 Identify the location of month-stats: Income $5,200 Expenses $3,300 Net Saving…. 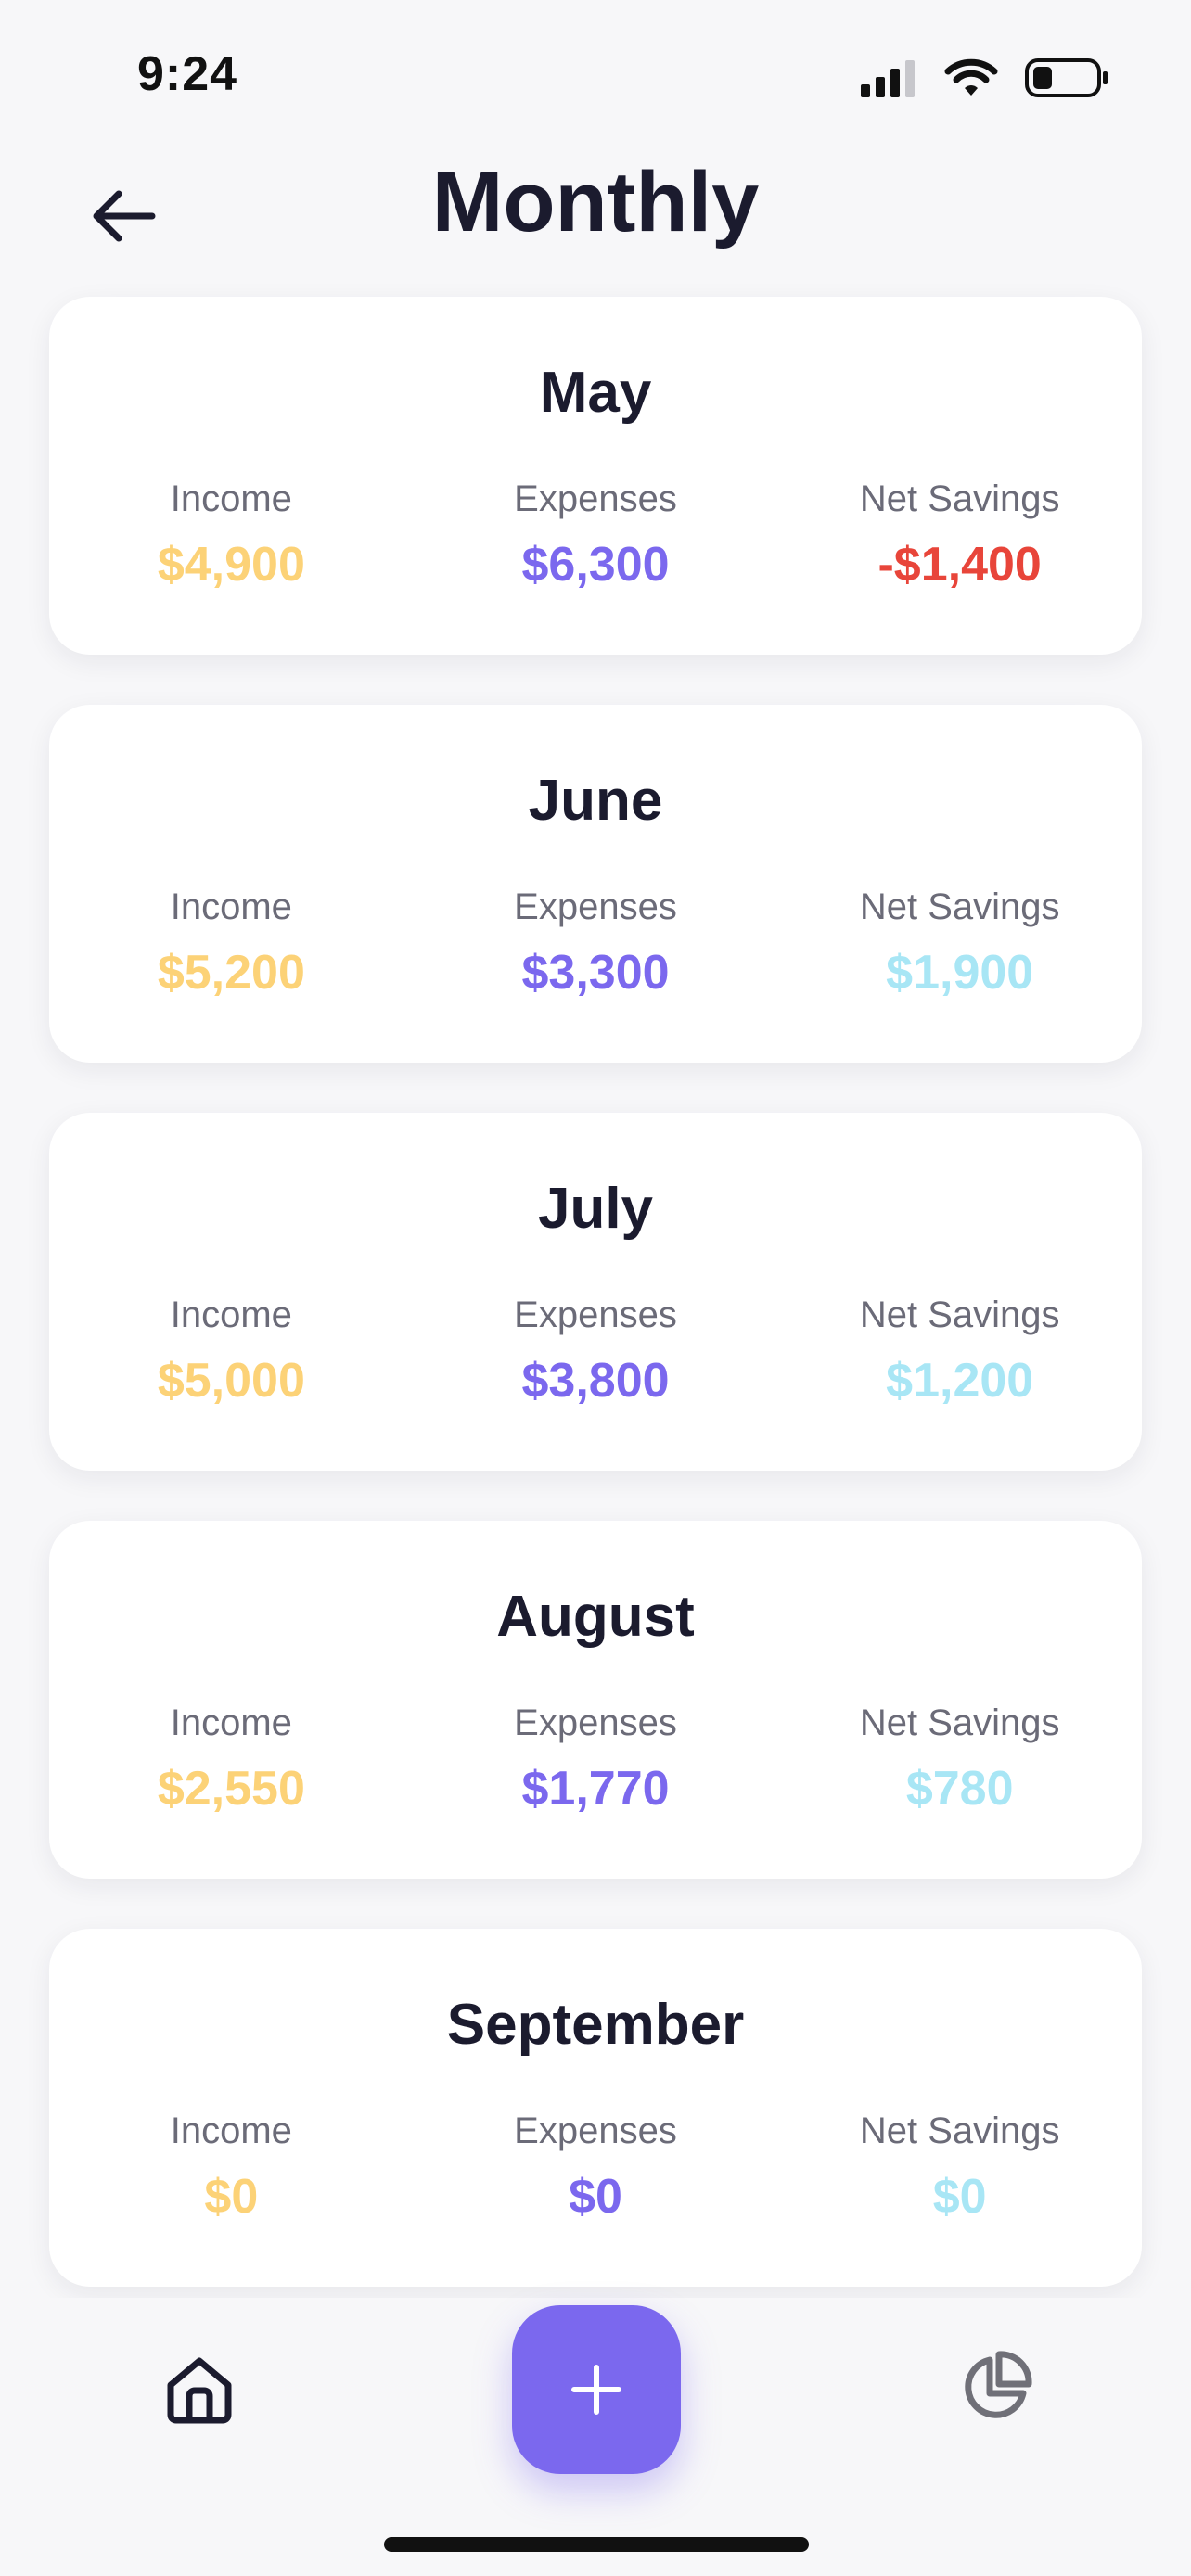
(595, 943).